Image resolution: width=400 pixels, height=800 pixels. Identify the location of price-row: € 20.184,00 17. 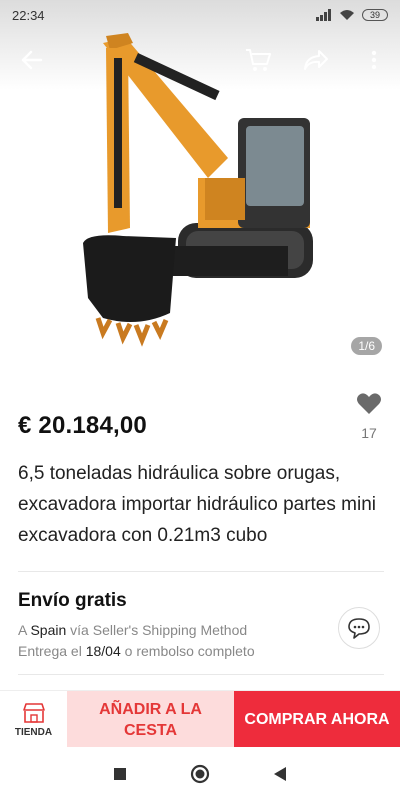
(201, 418).